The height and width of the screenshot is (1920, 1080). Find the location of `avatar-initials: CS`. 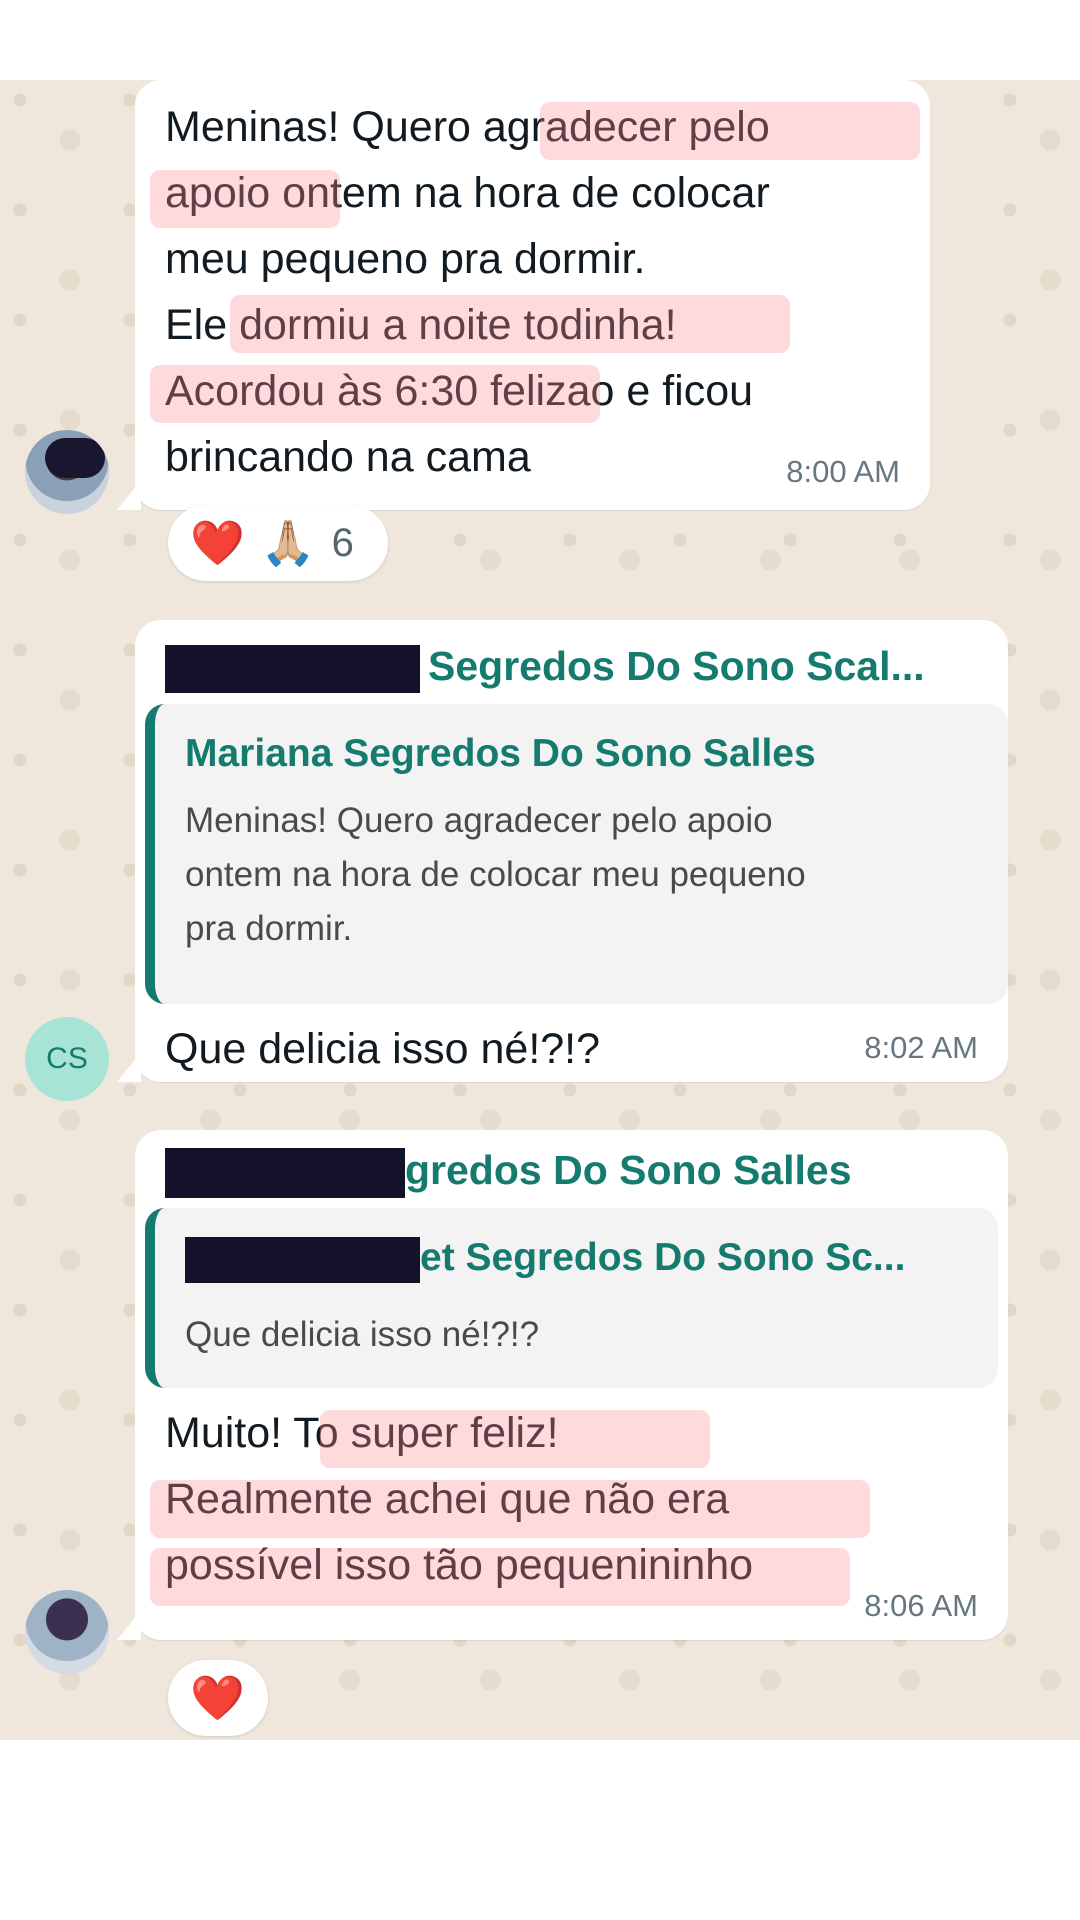

avatar-initials: CS is located at coordinates (67, 1058).